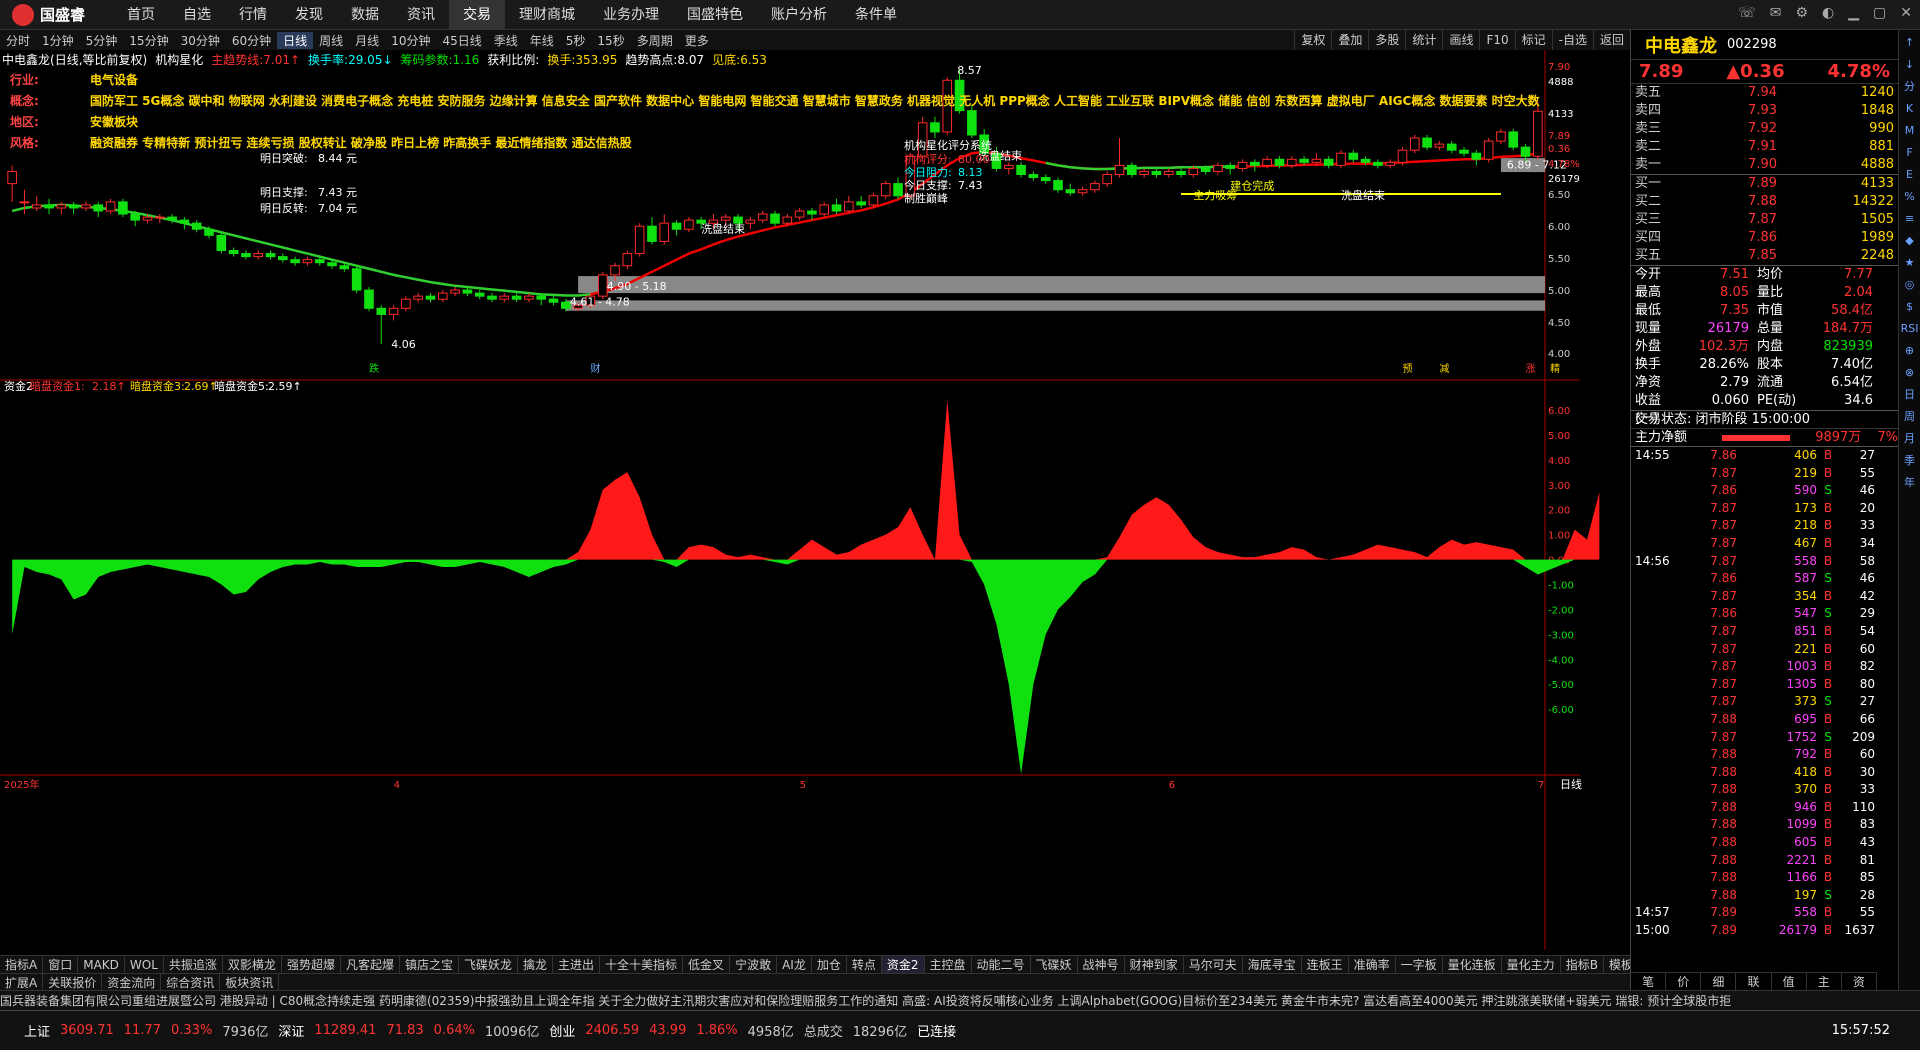 The width and height of the screenshot is (1920, 1050). Describe the element at coordinates (144, 964) in the screenshot. I see `indicator-tab-3: WOL` at that location.